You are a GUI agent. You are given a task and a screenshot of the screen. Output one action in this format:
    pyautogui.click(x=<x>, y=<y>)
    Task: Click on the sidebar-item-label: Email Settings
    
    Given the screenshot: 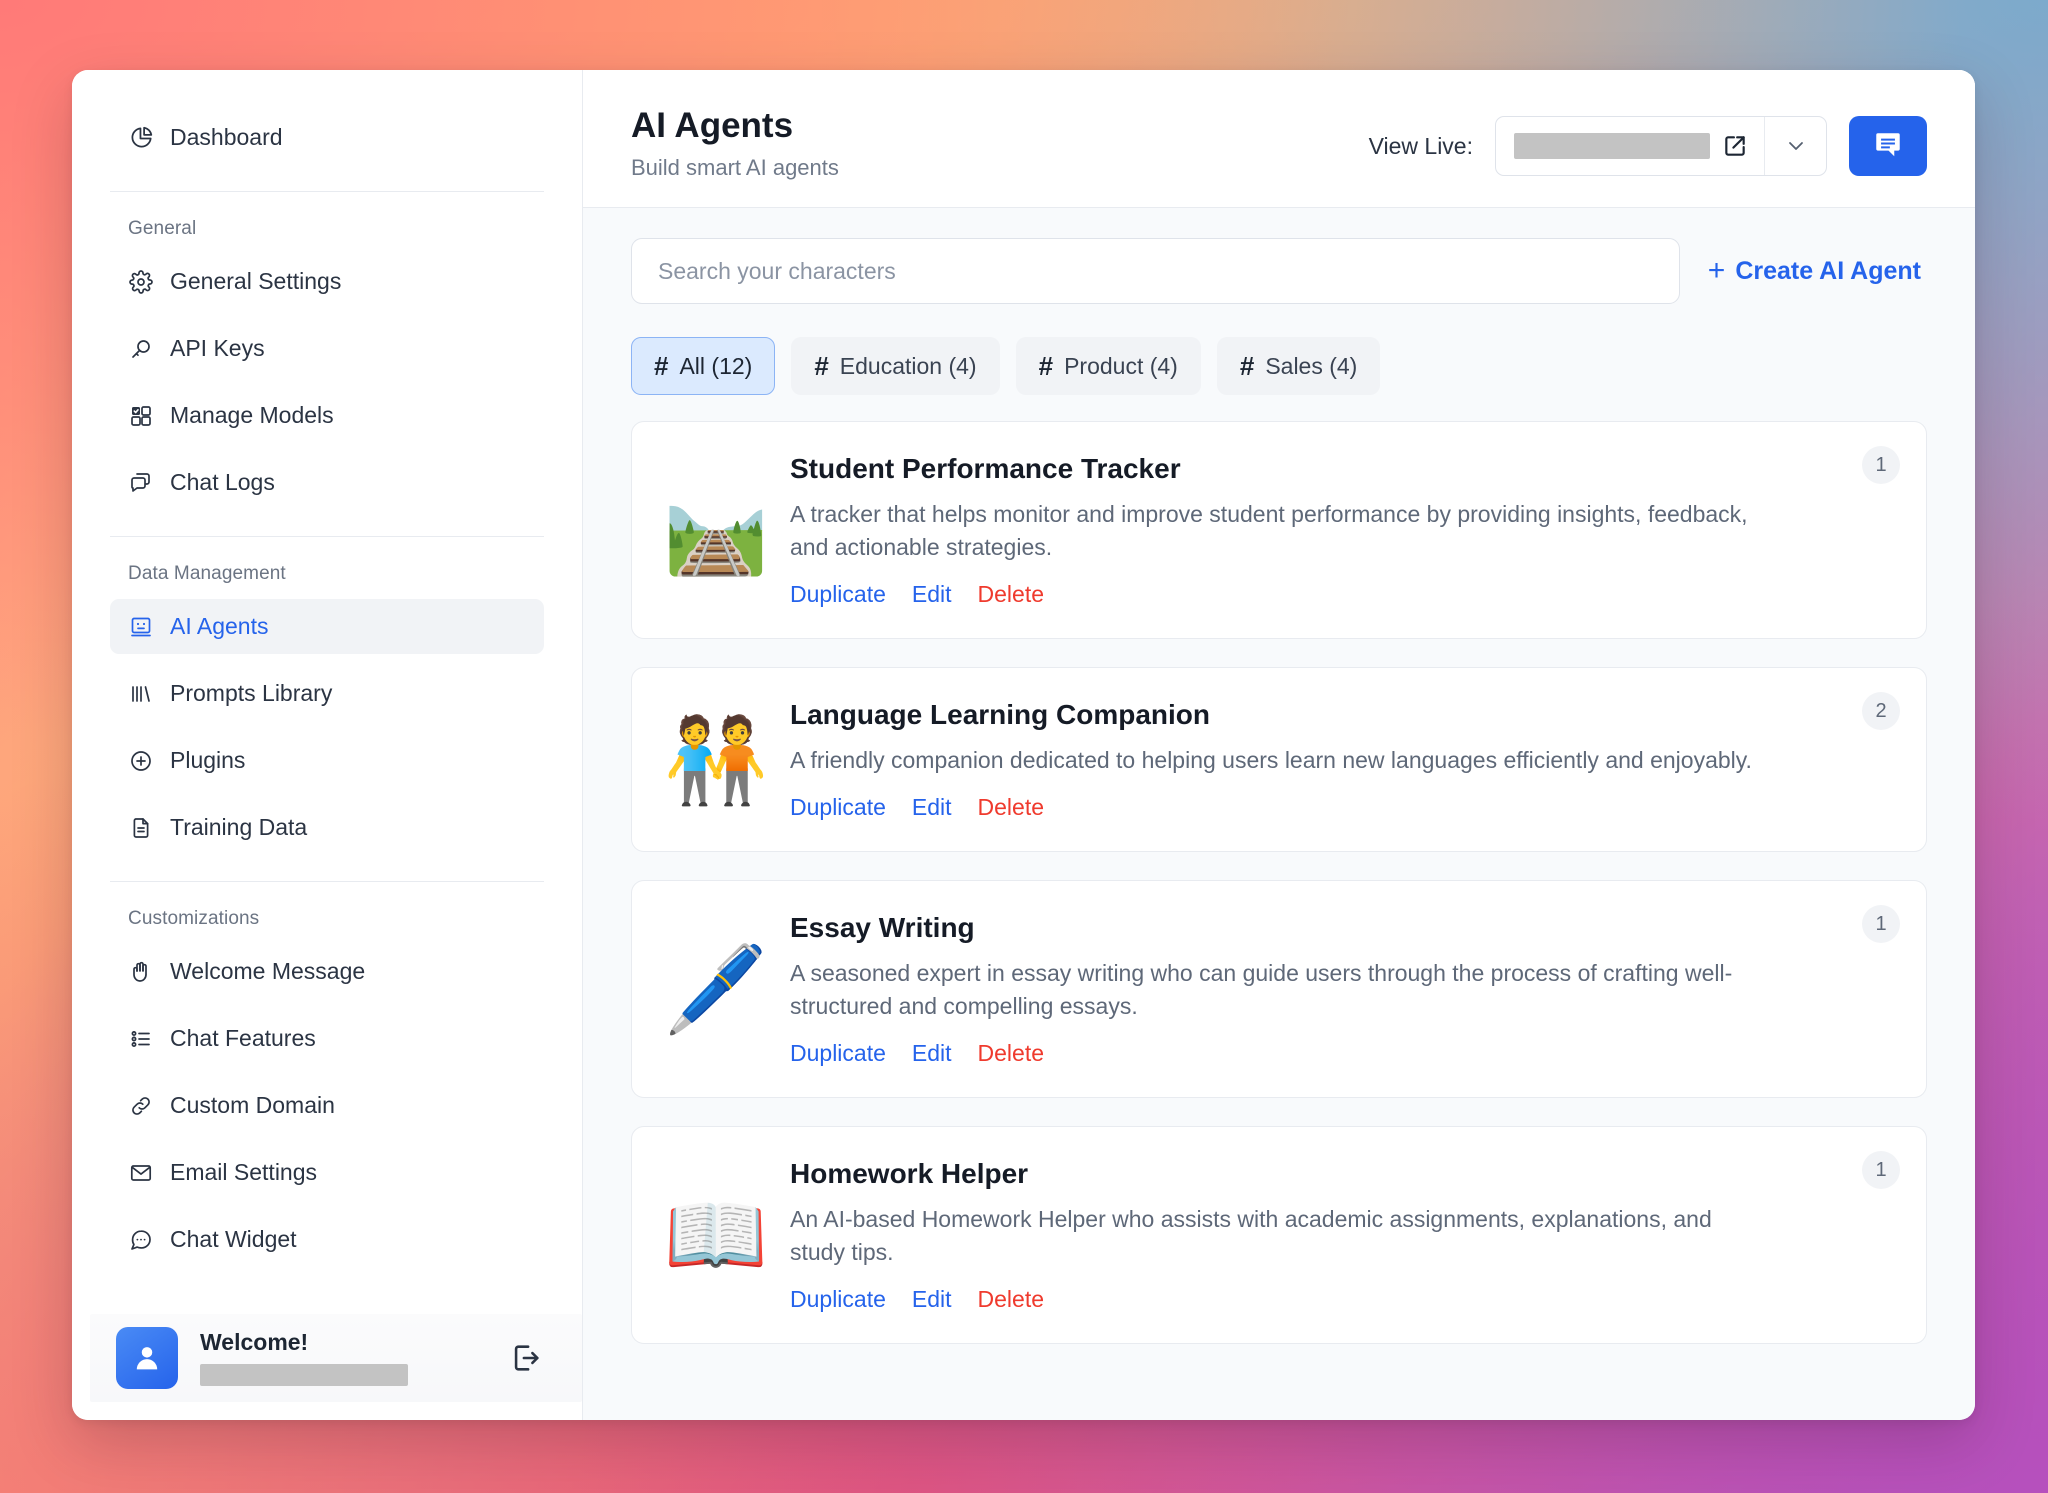 What is the action you would take?
    pyautogui.click(x=244, y=1172)
    